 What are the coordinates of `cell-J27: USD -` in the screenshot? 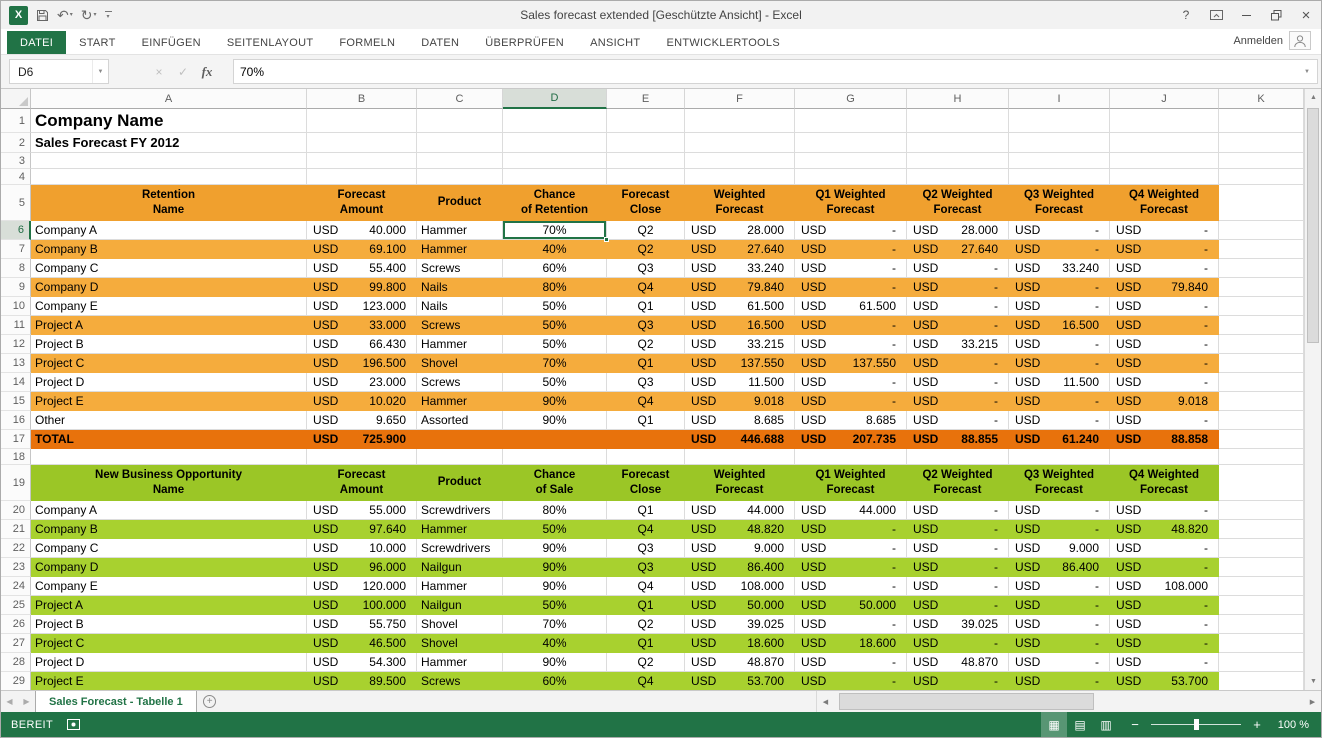 It's located at (1164, 643).